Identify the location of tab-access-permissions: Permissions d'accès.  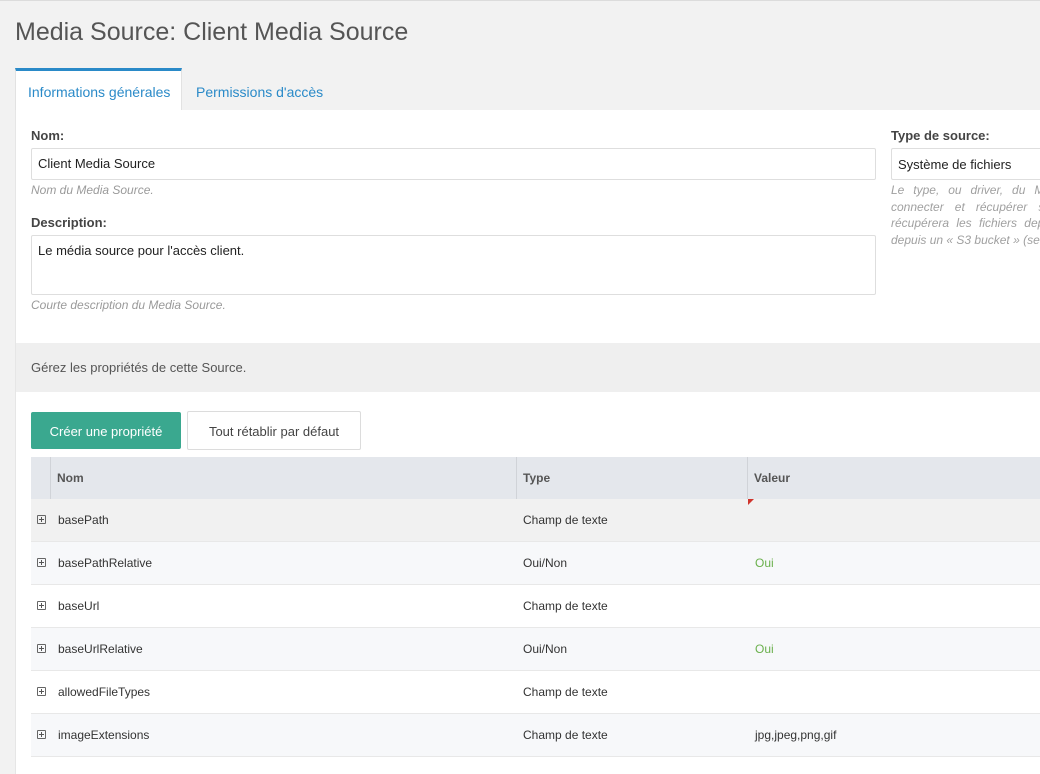
(259, 89).